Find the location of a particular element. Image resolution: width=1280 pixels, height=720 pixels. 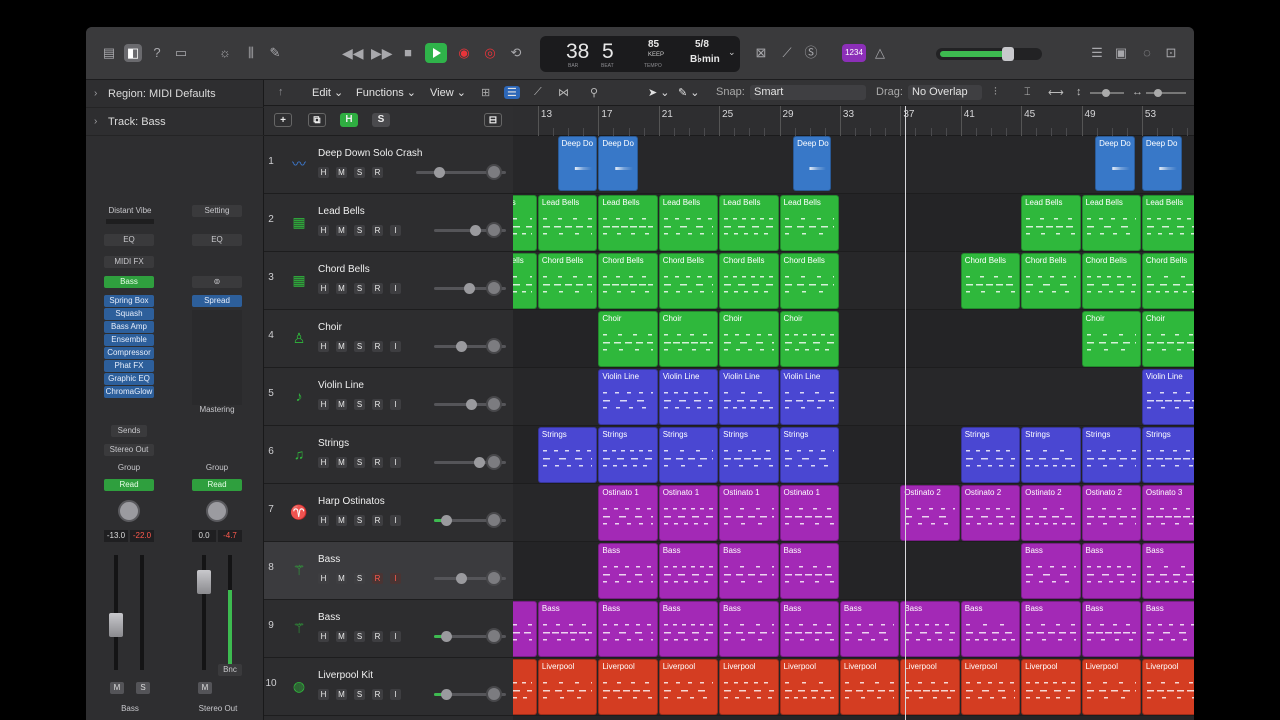

track-name: Deep Down Solo Crash is located at coordinates (370, 153).